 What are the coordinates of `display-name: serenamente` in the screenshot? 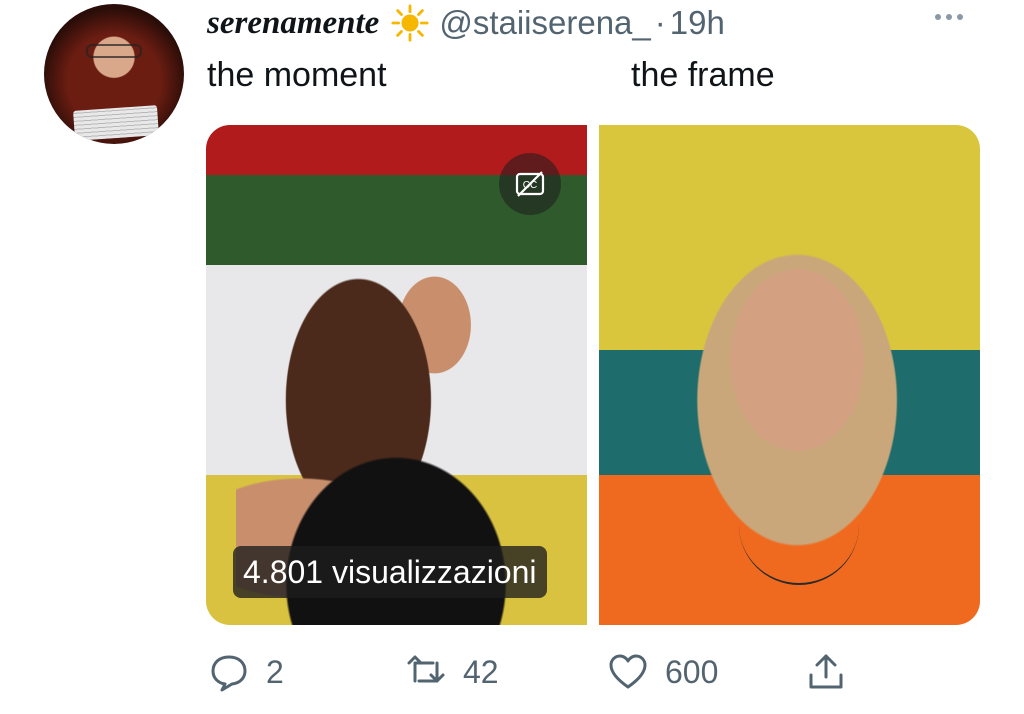 It's located at (293, 23).